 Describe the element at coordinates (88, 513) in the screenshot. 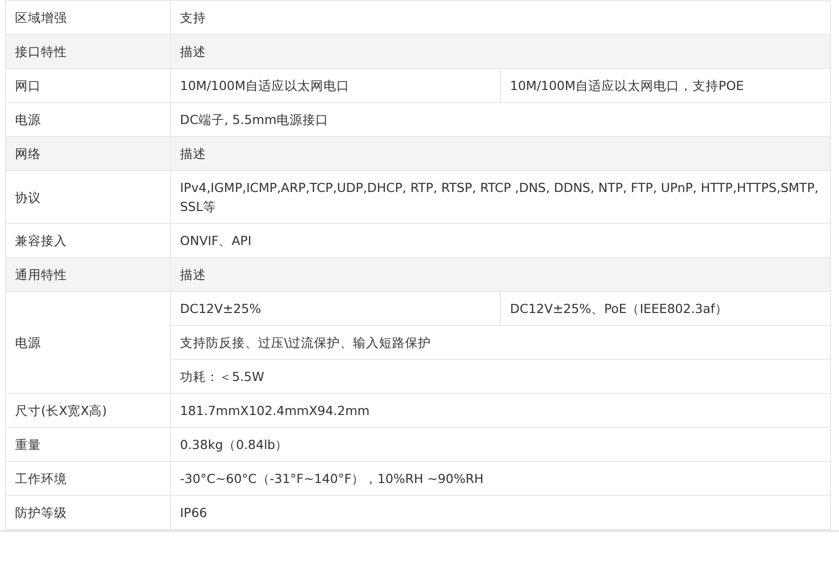

I see `table-cell: 防护等级` at that location.